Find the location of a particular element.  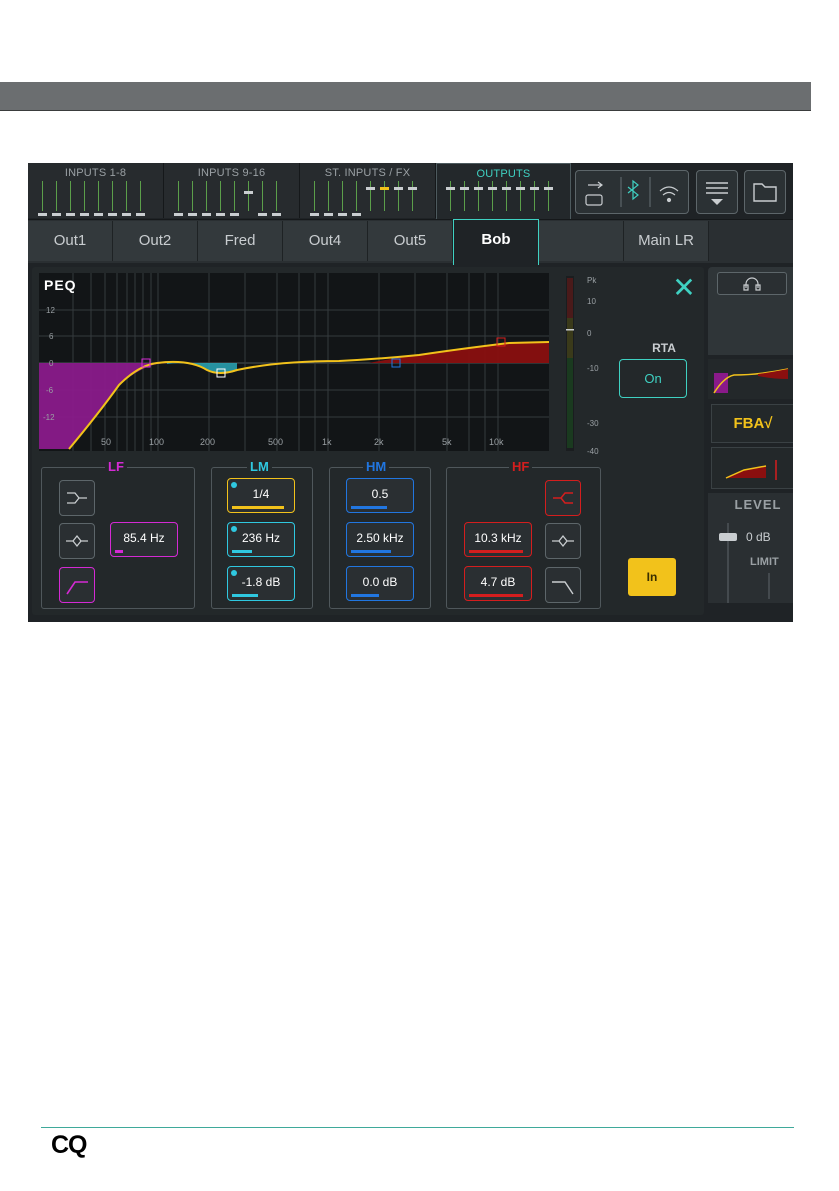

channel-tab-main-lr: Main LR is located at coordinates (666, 241).